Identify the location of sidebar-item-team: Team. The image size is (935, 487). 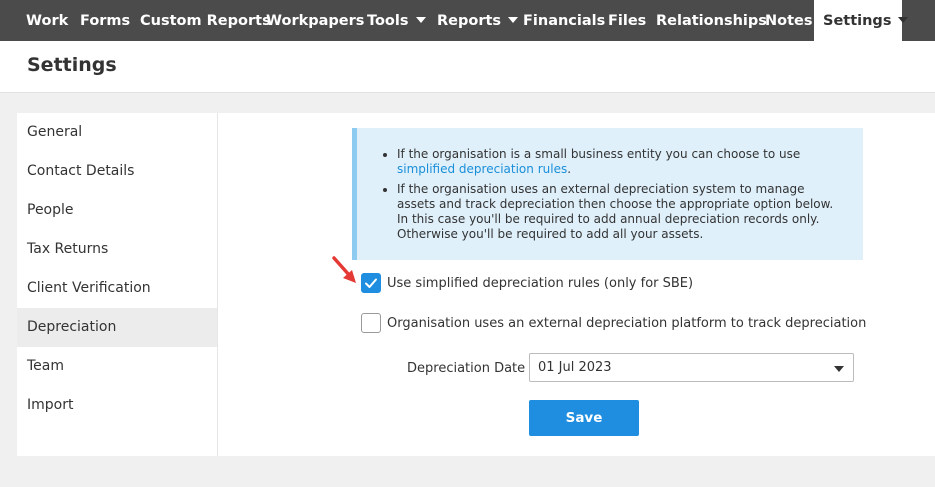
(117, 366).